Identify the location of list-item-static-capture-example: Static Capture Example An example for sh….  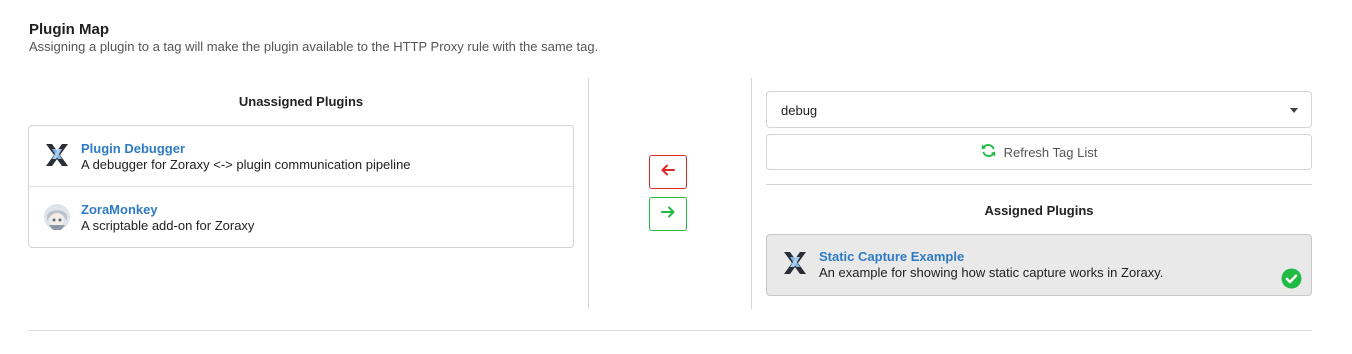
(1039, 265).